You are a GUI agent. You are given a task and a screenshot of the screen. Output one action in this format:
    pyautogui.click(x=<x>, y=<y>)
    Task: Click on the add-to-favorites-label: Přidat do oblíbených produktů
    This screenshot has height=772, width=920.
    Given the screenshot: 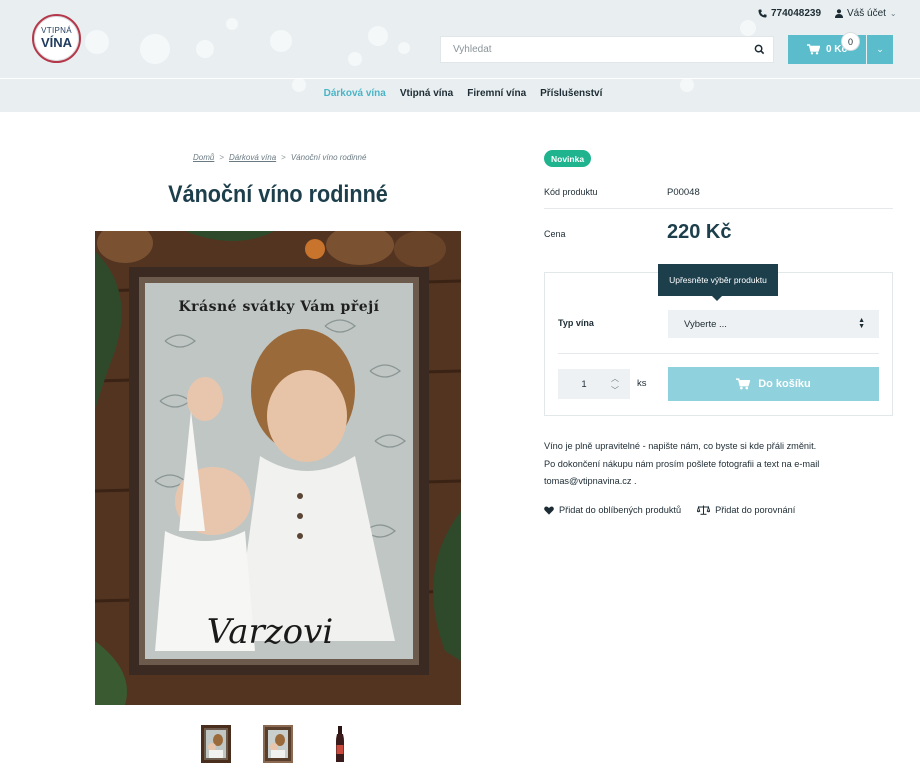 What is the action you would take?
    pyautogui.click(x=620, y=510)
    